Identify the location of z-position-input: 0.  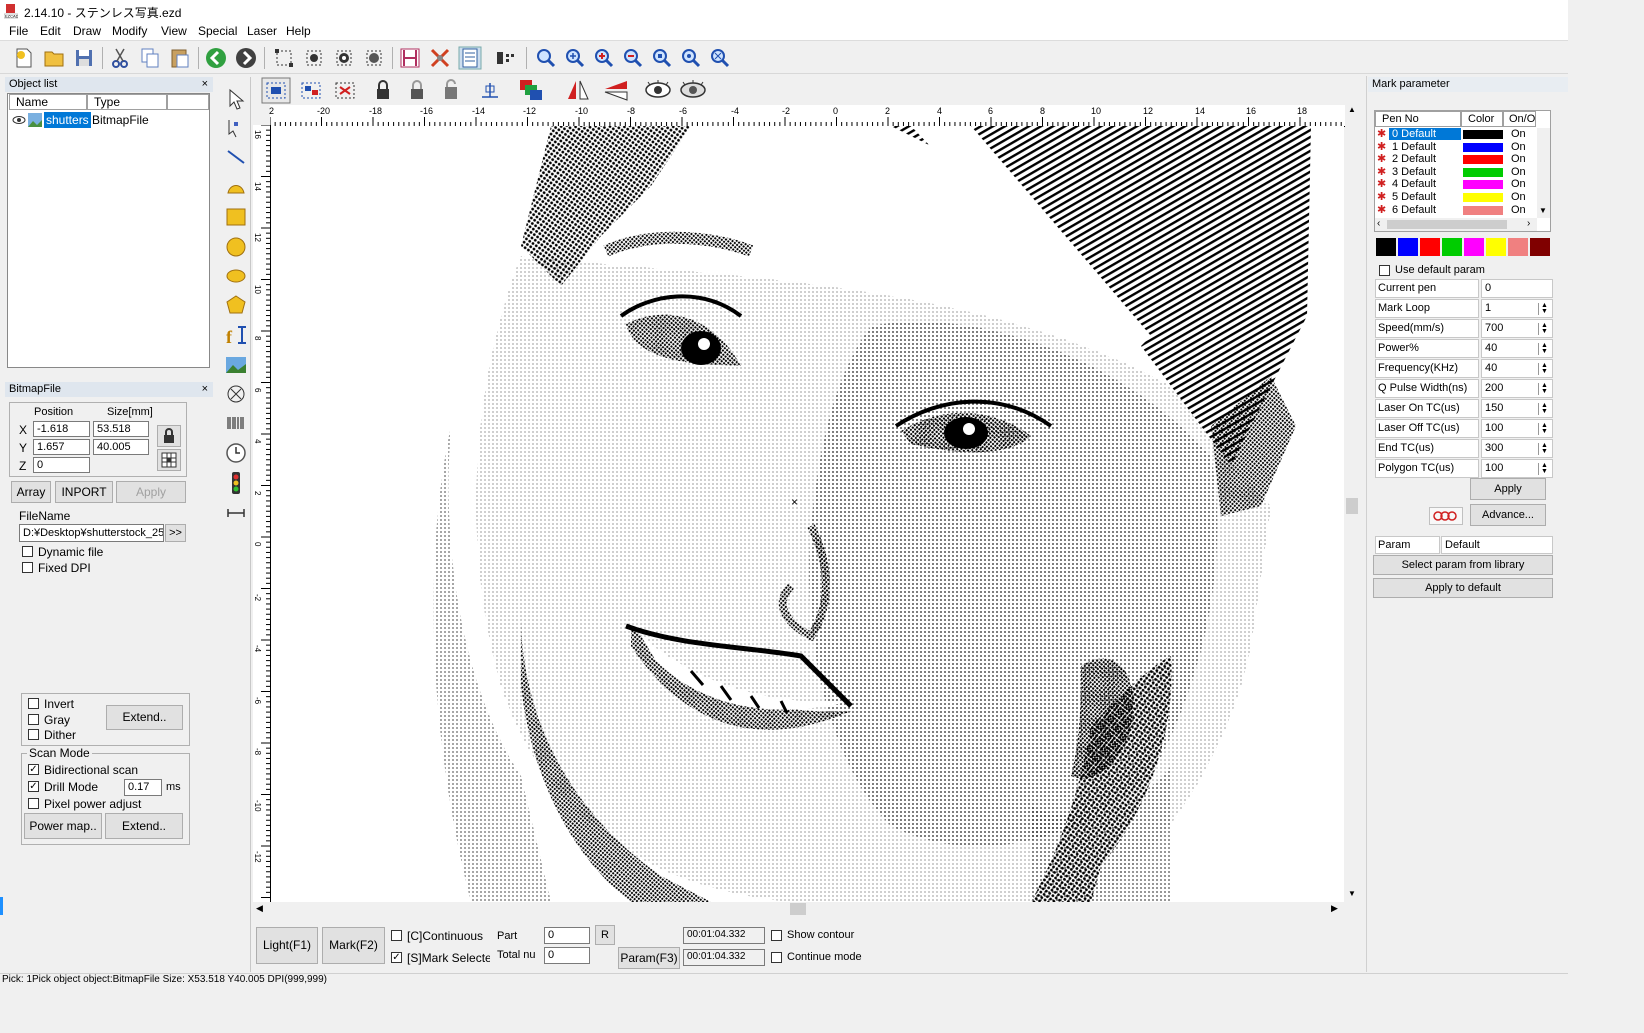
(61, 465).